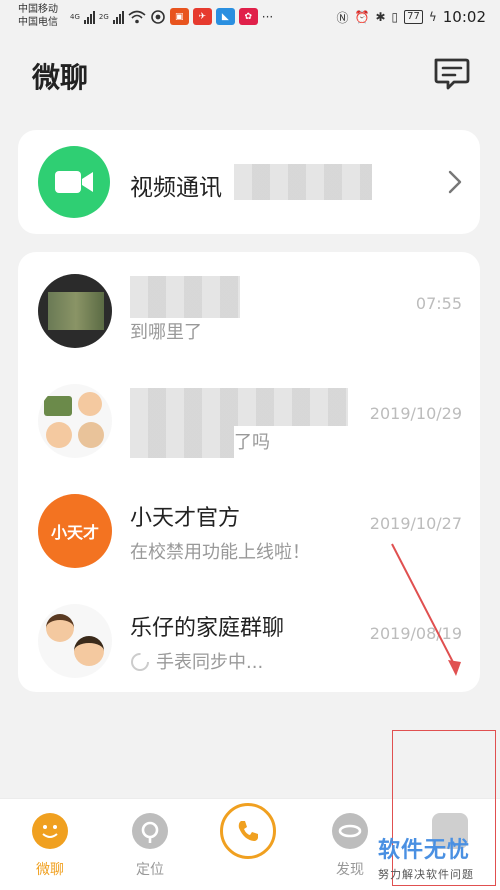  I want to click on chat-name: 乐仔的家庭群聊, so click(207, 628).